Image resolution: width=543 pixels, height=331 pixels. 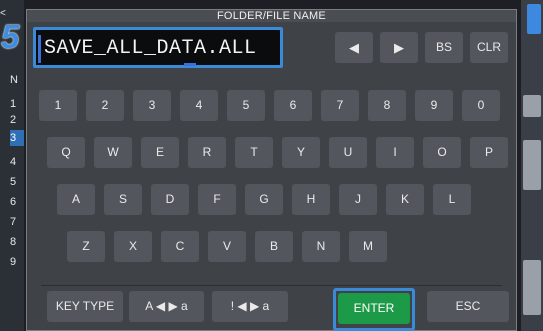 What do you see at coordinates (17, 138) in the screenshot?
I see `row-number-selected: 3` at bounding box center [17, 138].